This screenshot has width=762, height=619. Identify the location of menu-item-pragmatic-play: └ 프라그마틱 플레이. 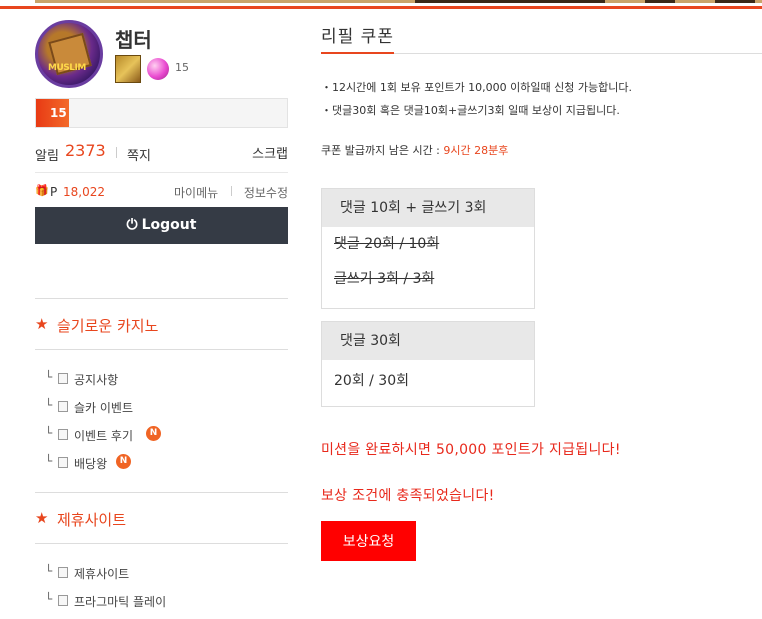
(166, 602).